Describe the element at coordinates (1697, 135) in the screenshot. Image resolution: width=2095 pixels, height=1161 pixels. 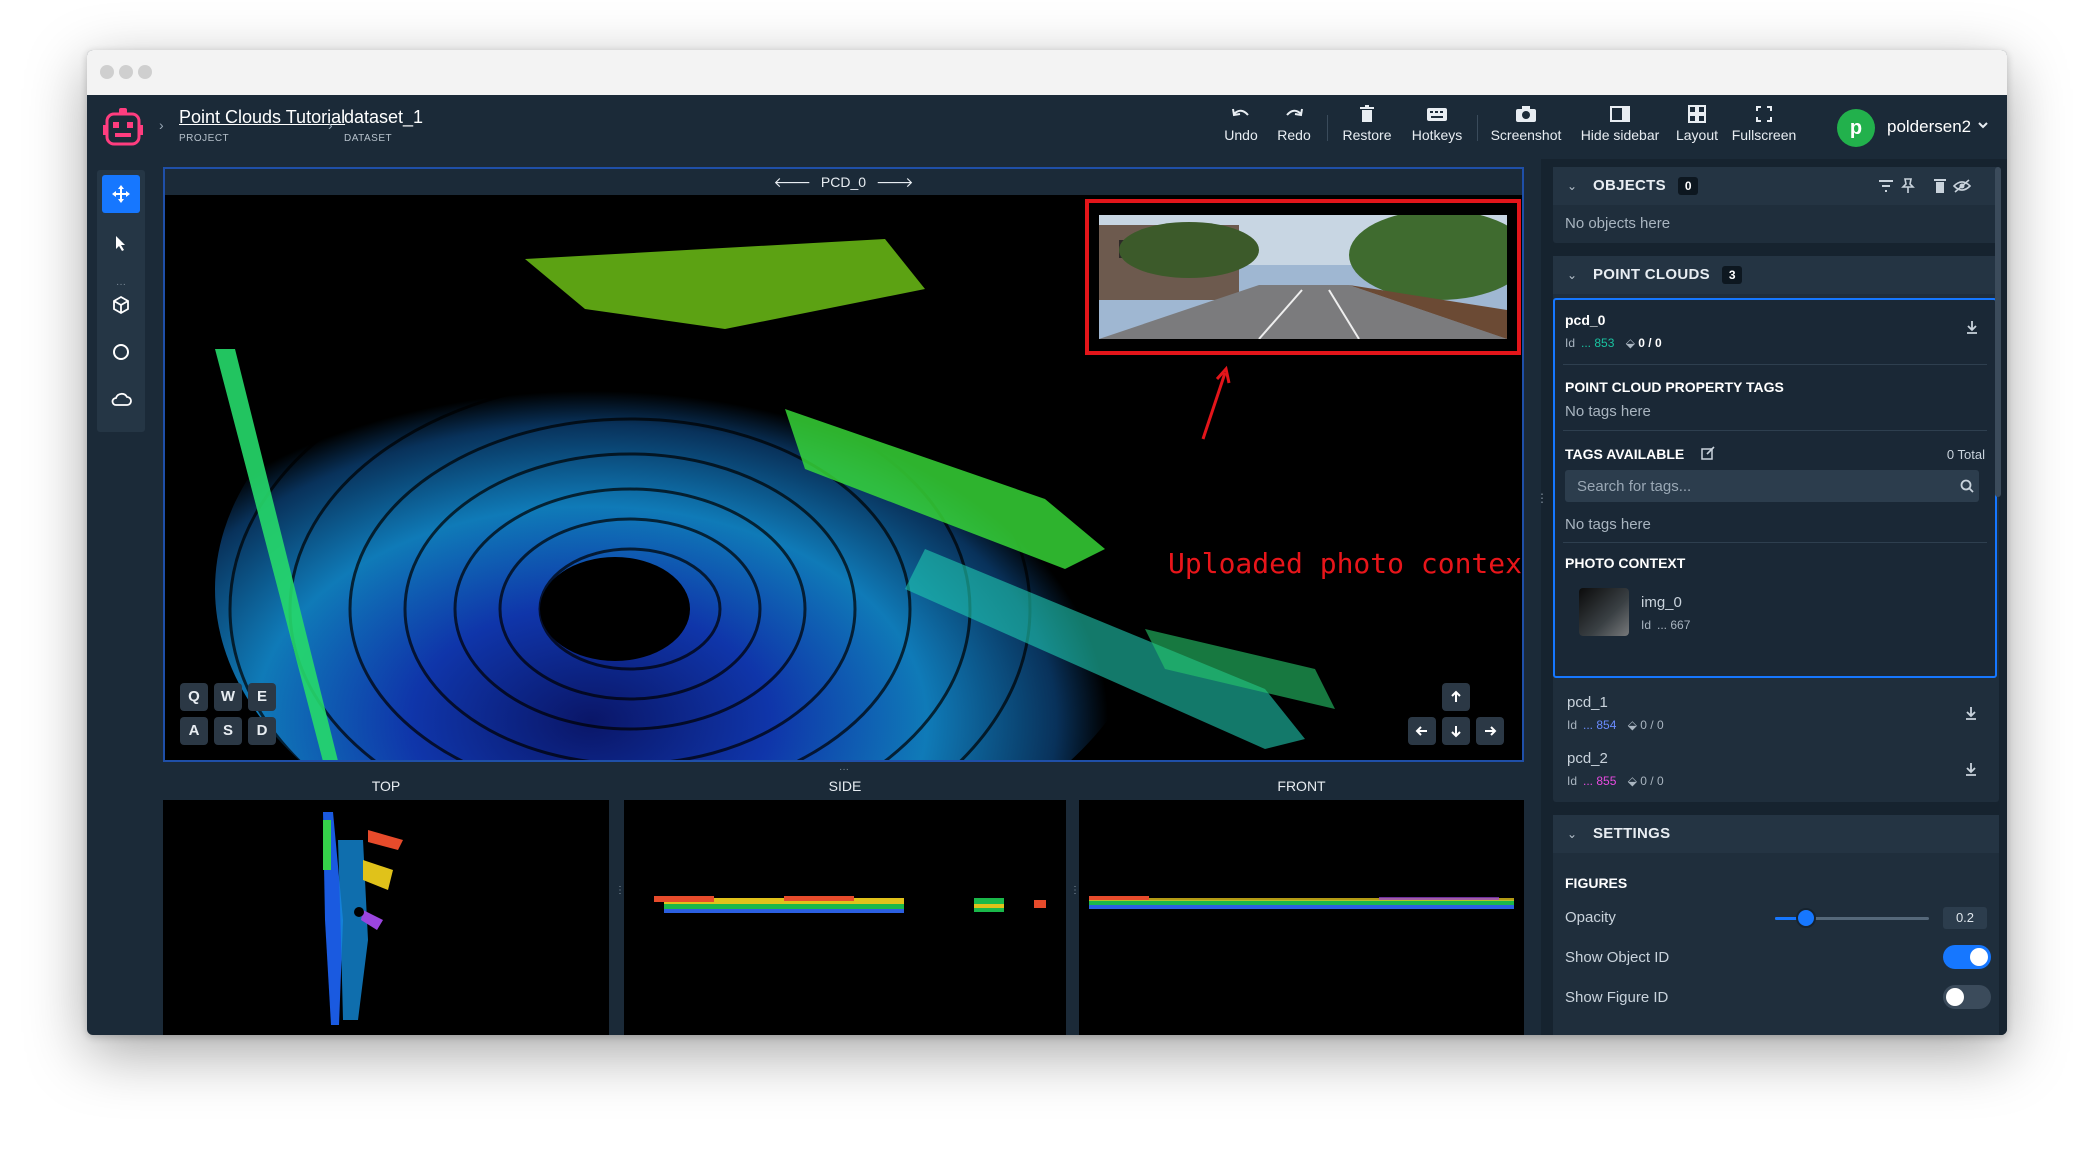
I see `layout-label: Layout` at that location.